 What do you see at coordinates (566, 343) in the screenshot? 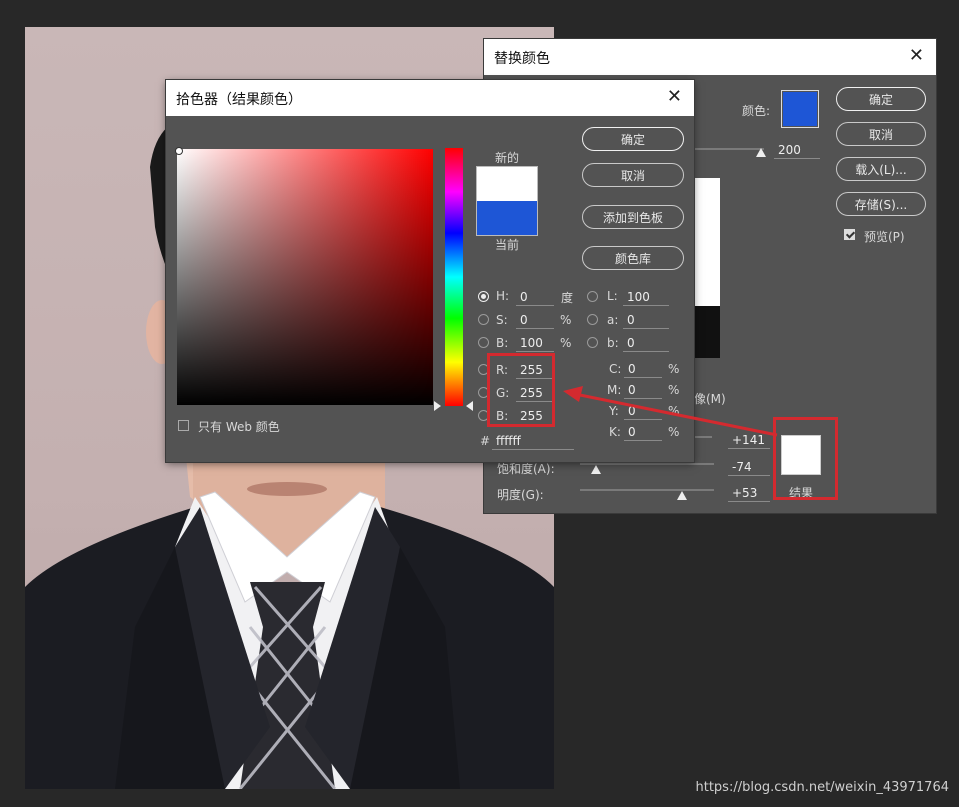
I see `b-unit: %` at bounding box center [566, 343].